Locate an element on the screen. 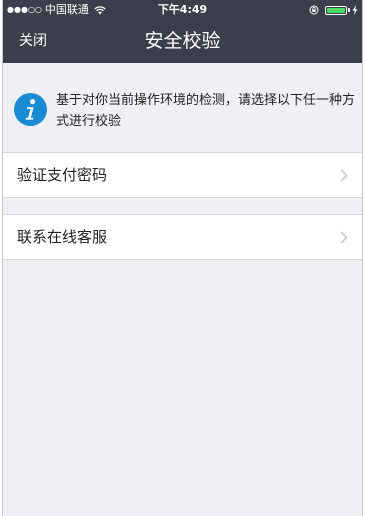  header: ●●●○○ 中国联通 下午4:49 关闭 安全校验 is located at coordinates (182, 31).